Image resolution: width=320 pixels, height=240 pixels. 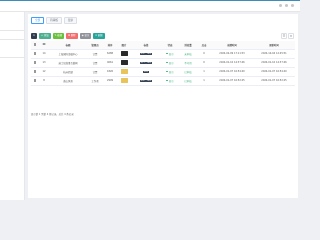 I want to click on table-tools: ☰ ▾, so click(x=287, y=36).